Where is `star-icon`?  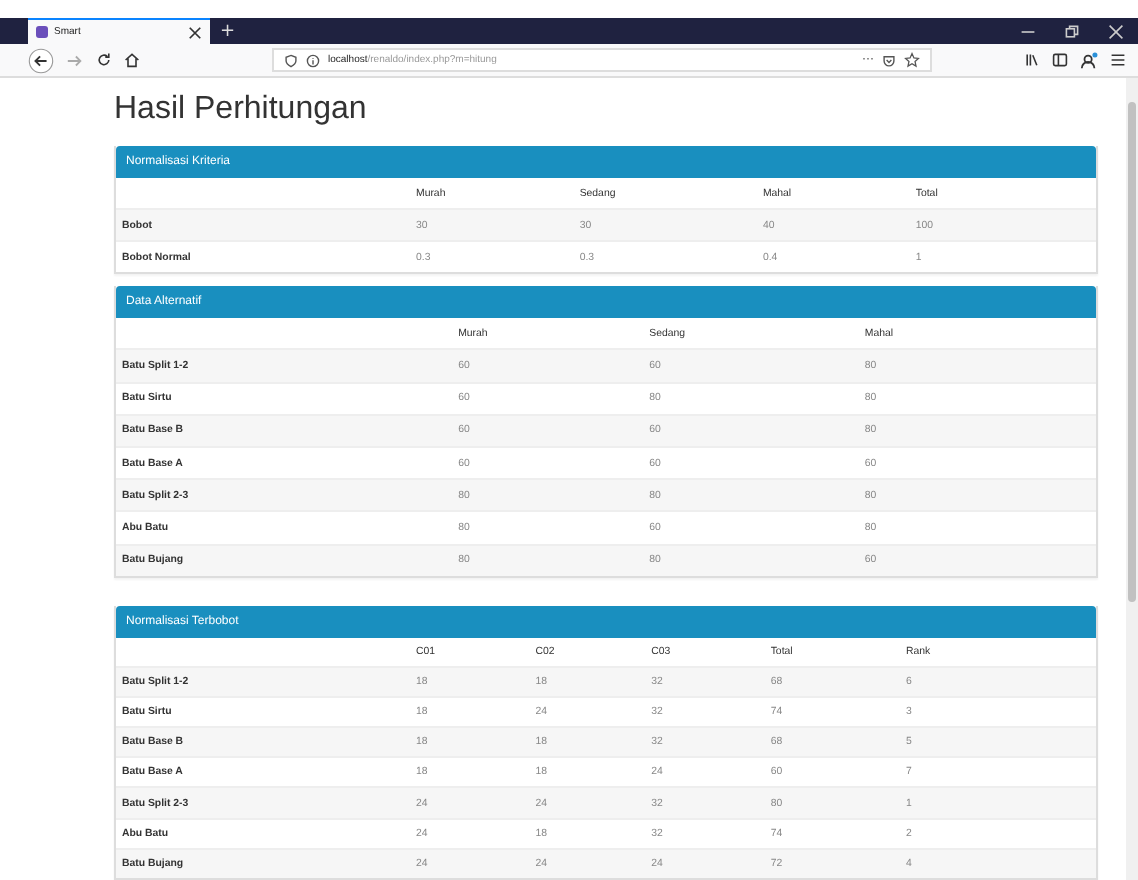 star-icon is located at coordinates (912, 60).